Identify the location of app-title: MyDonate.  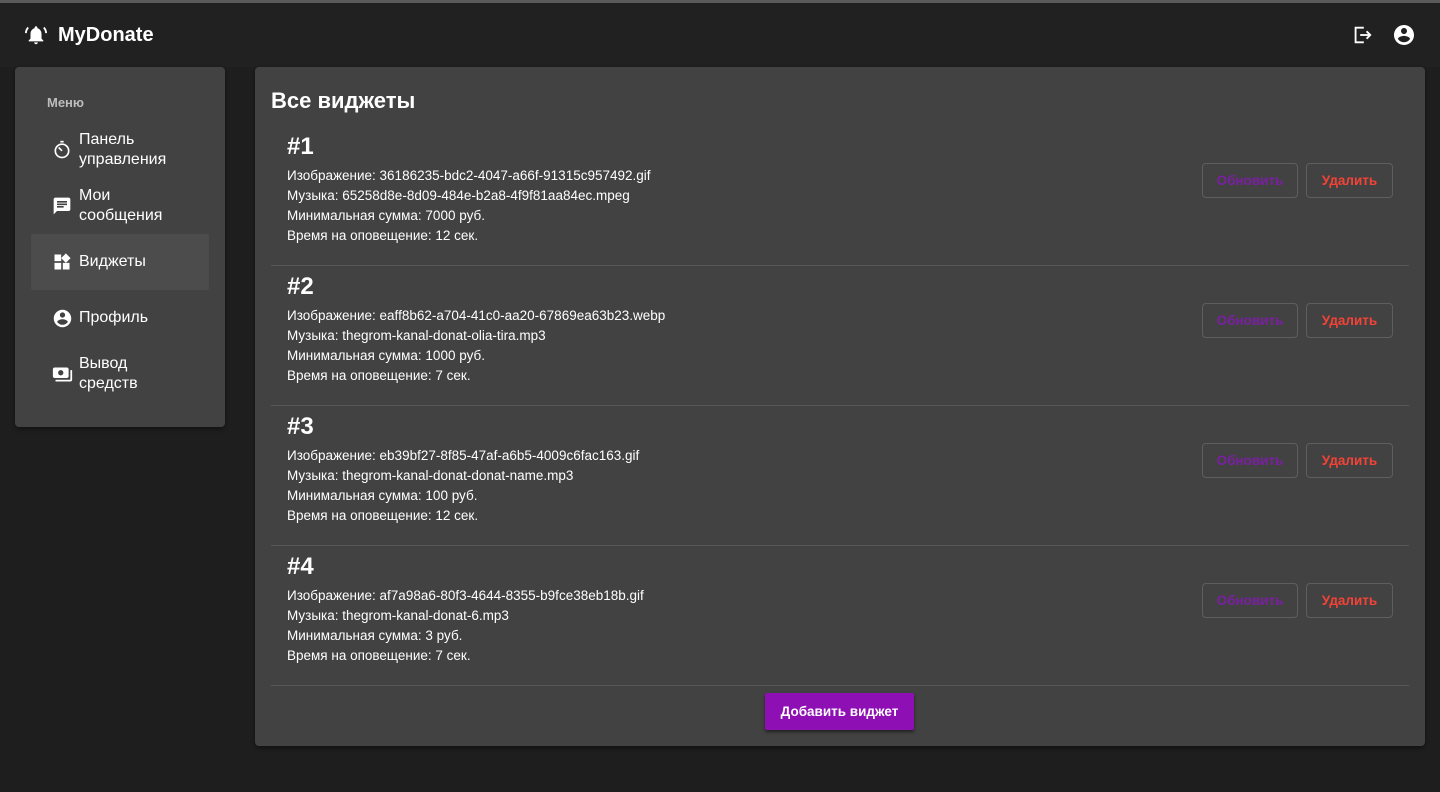
(106, 34).